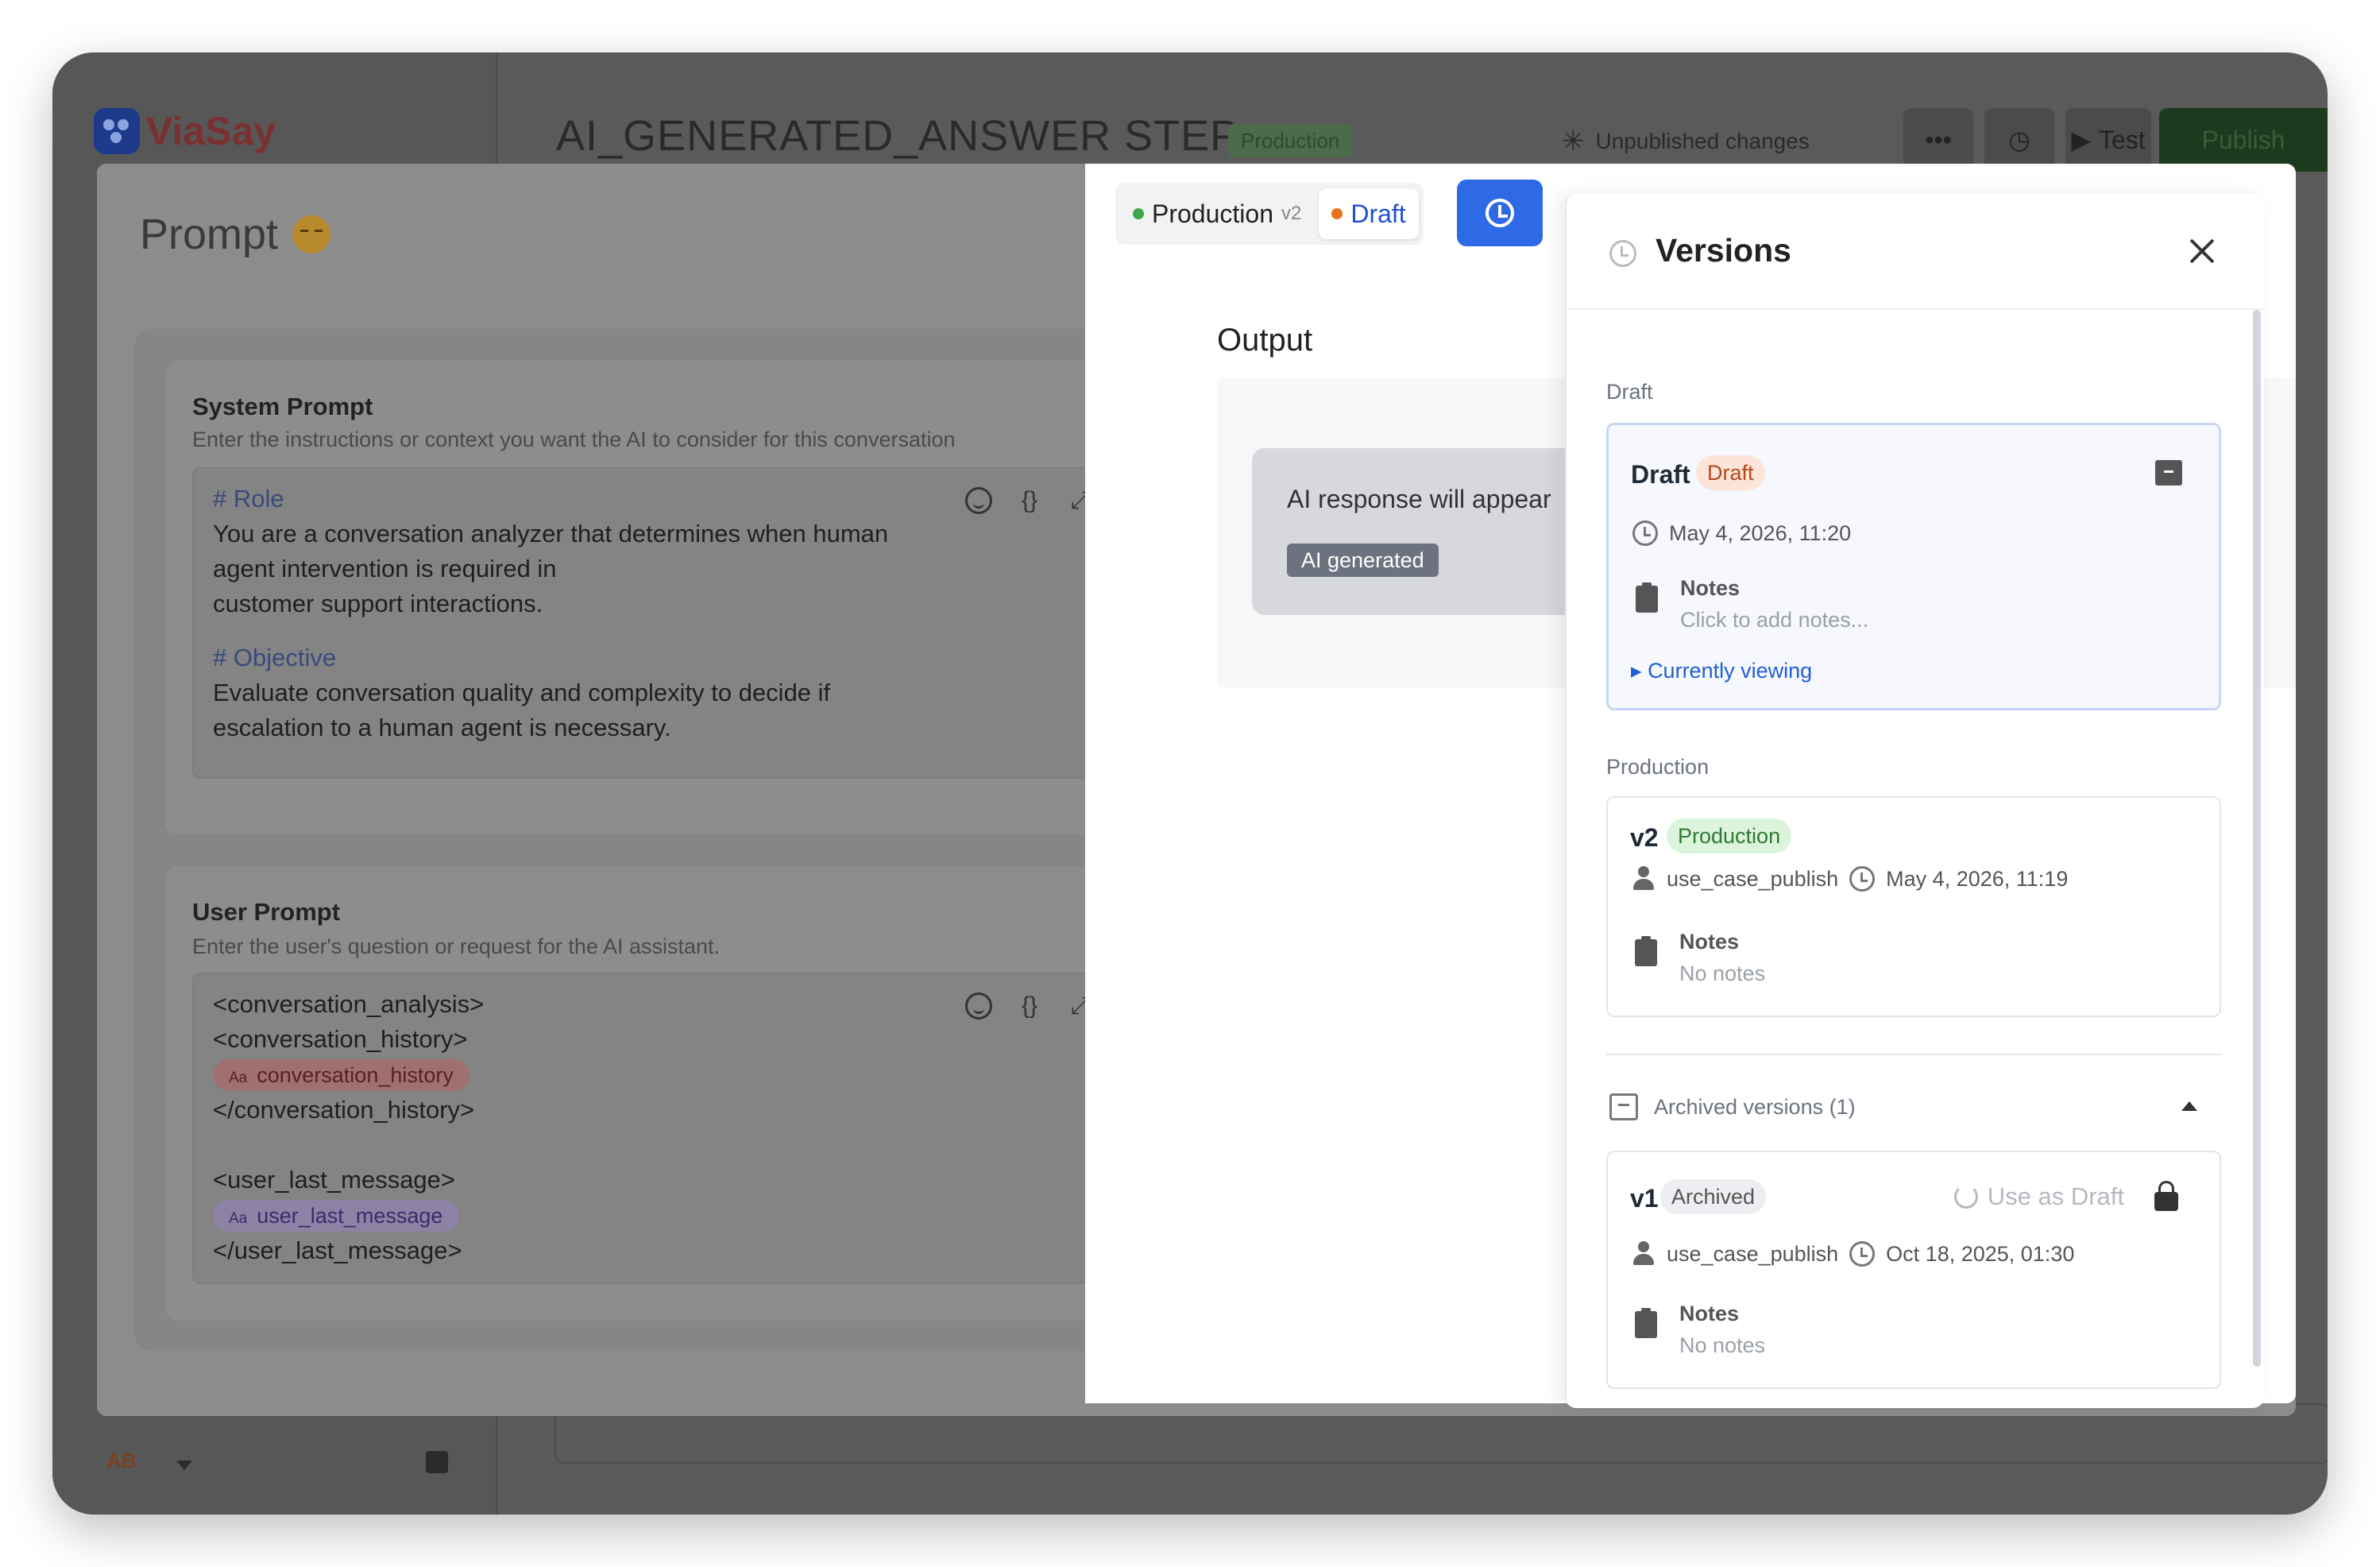  Describe the element at coordinates (1265, 340) in the screenshot. I see `output-title: Output` at that location.